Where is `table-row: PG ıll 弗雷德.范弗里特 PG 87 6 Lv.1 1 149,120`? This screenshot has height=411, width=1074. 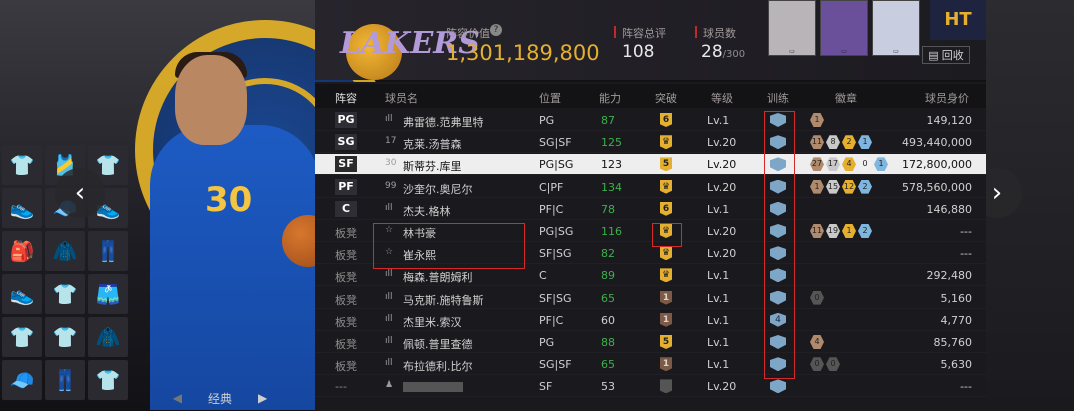
table-row: PG ıll 弗雷德.范弗里特 PG 87 6 Lv.1 1 149,120 is located at coordinates (650, 120).